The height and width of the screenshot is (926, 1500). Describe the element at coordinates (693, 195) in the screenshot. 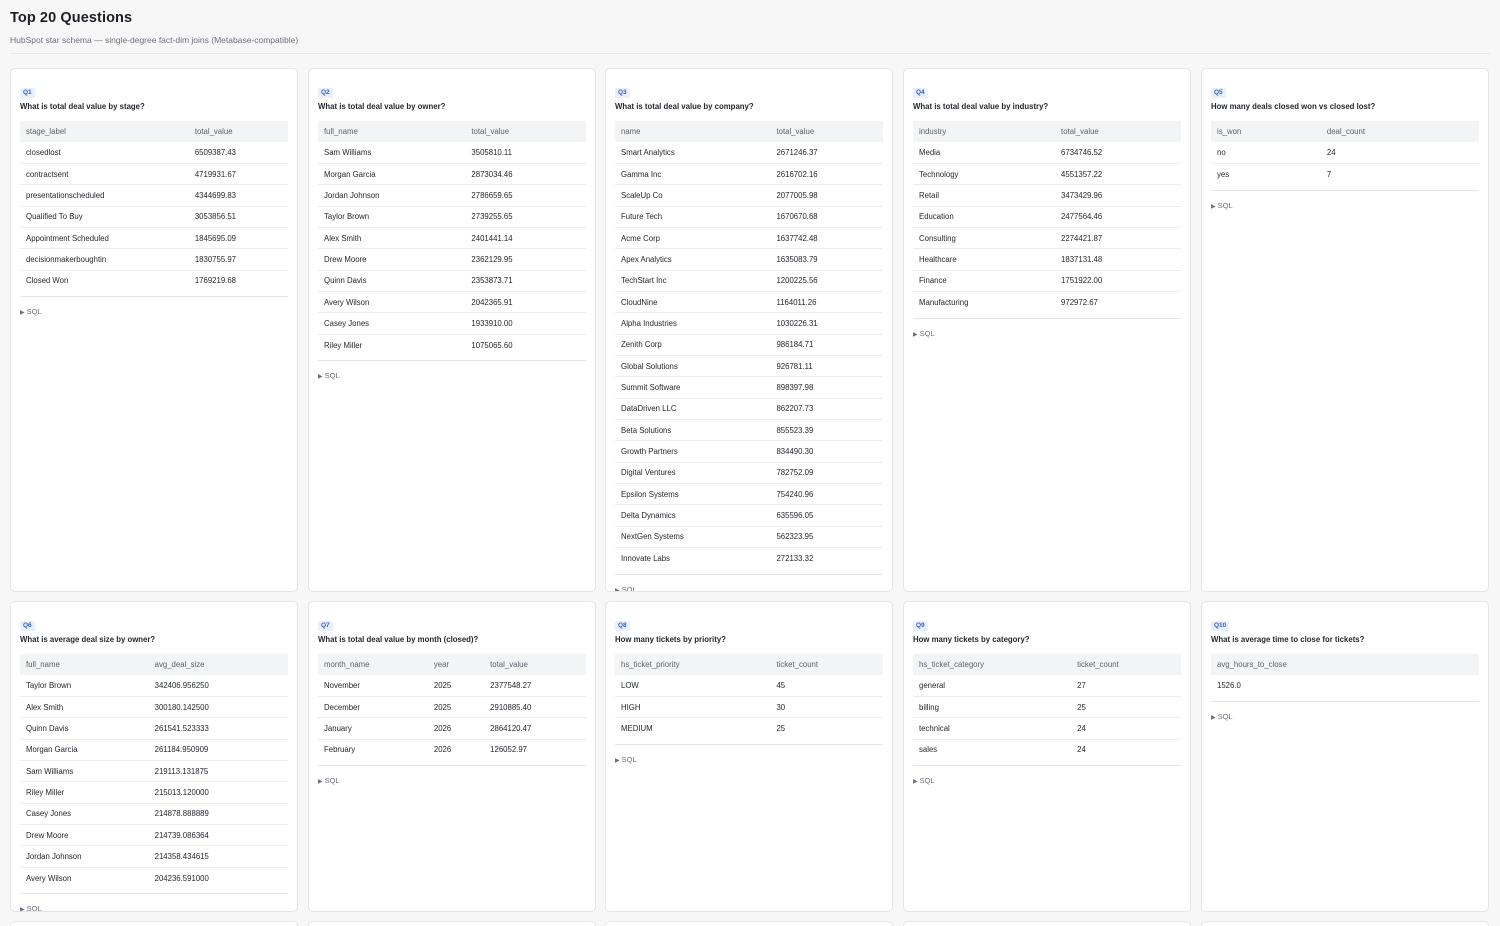

I see `table-cell: ScaleUp Co` at that location.